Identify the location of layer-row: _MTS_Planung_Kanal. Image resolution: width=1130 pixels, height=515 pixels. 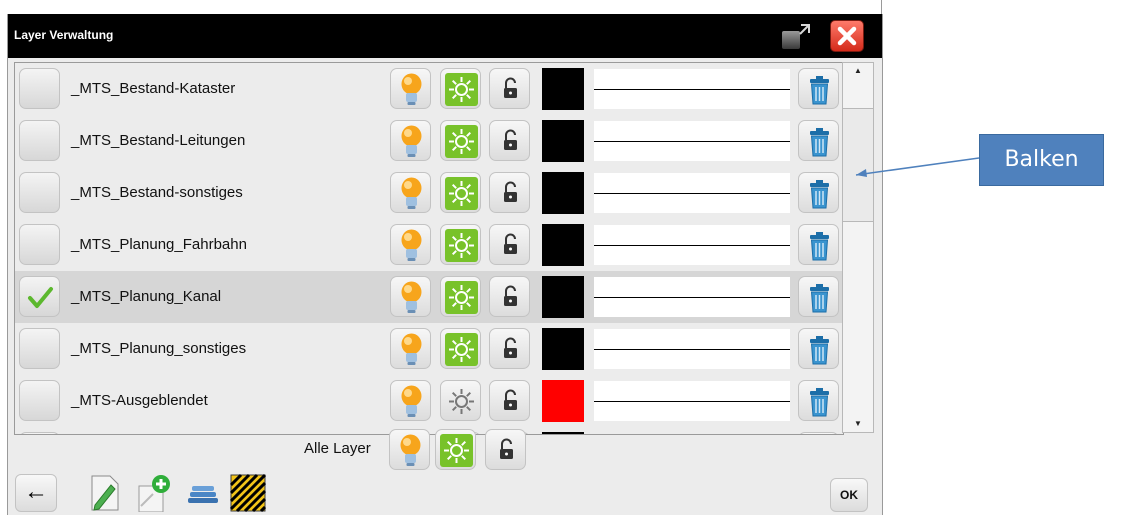
(429, 297).